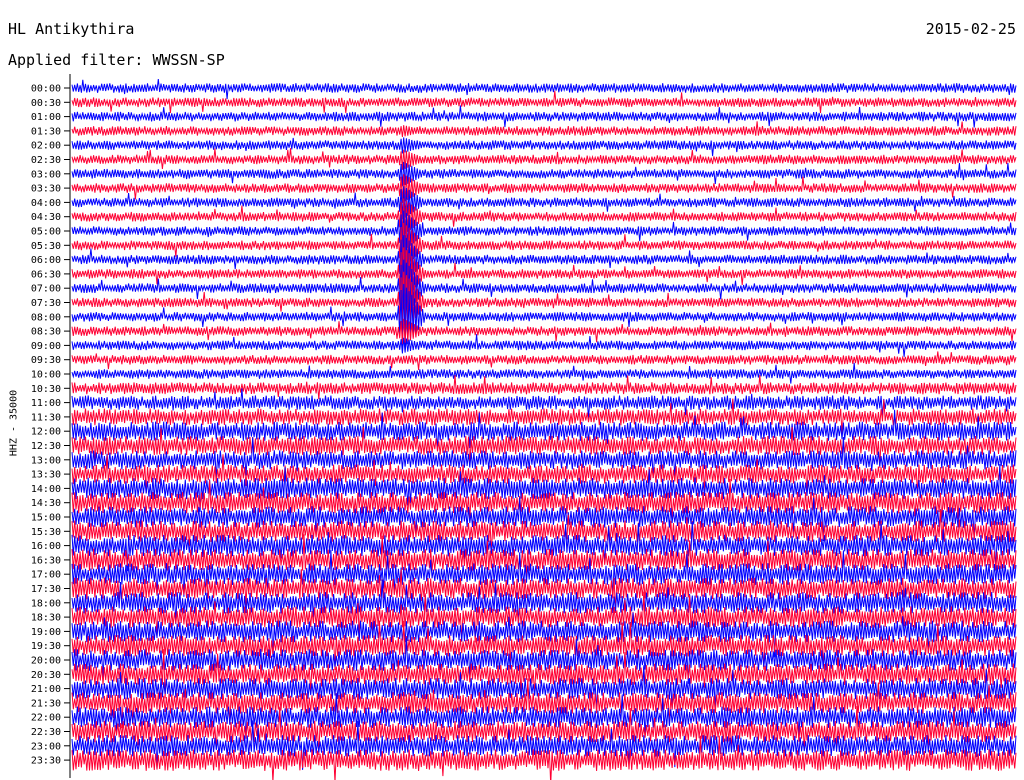  Describe the element at coordinates (46, 403) in the screenshot. I see `row-time-label: 11:00` at that location.